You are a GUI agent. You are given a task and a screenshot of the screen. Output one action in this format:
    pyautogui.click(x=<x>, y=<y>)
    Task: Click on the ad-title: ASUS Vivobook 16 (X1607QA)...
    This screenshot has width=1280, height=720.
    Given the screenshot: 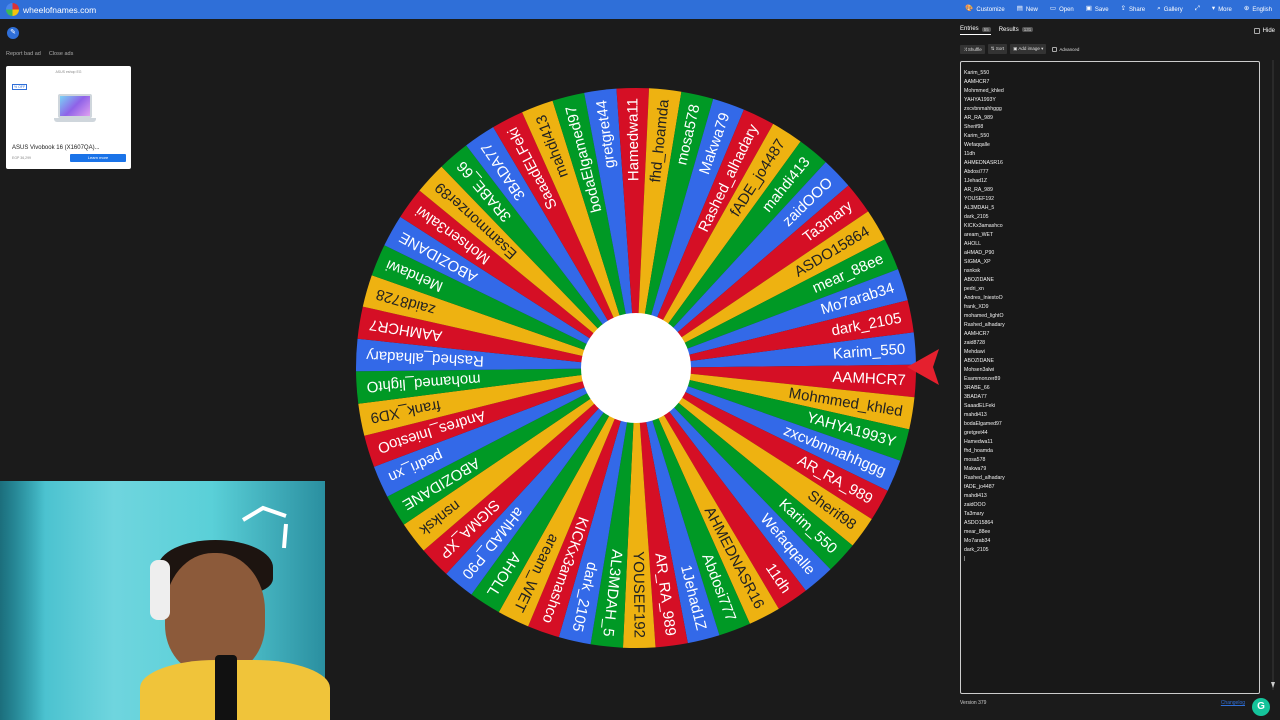 What is the action you would take?
    pyautogui.click(x=56, y=148)
    